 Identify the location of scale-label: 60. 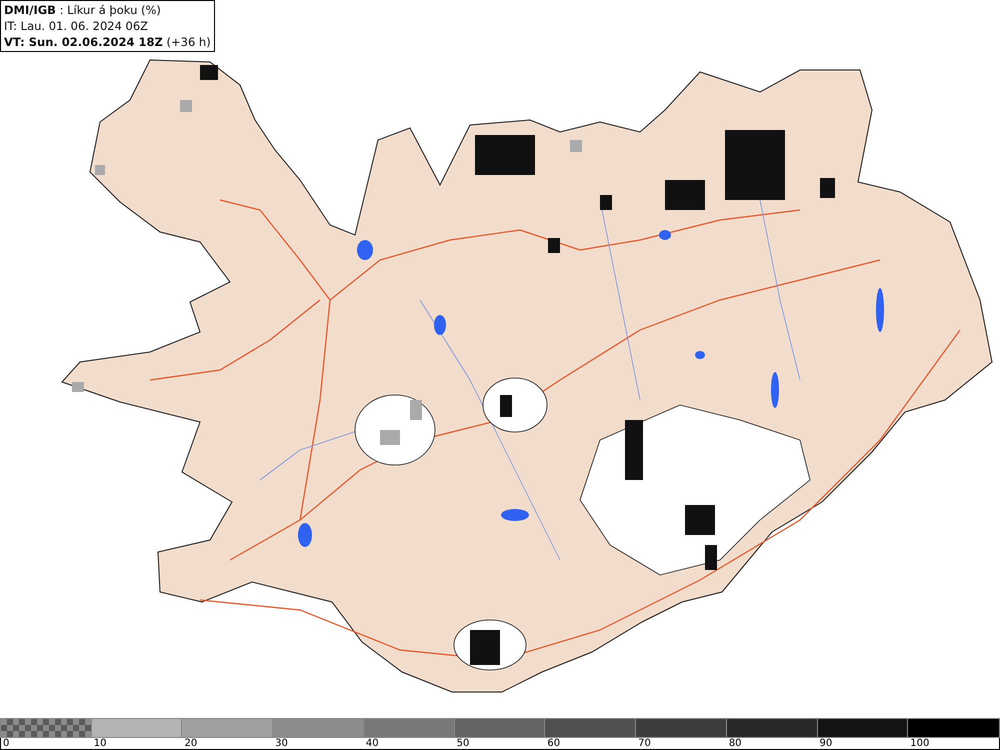
(553, 743).